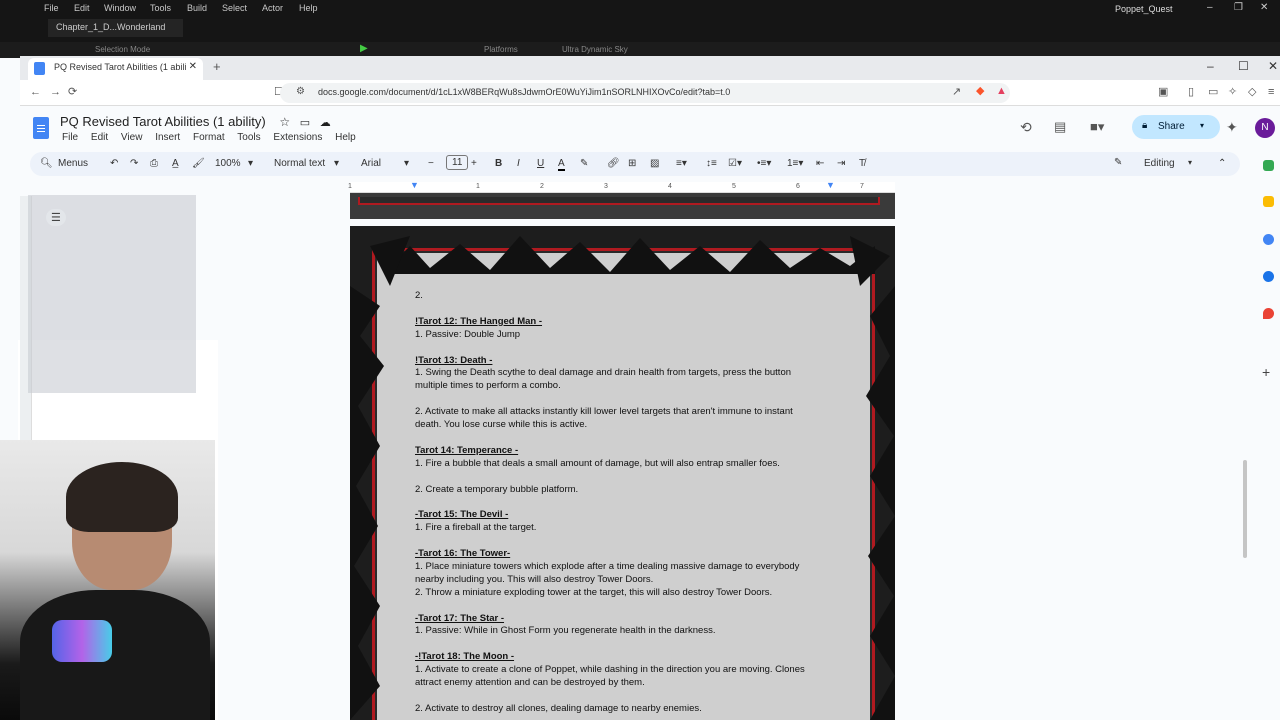 Image resolution: width=1280 pixels, height=720 pixels. I want to click on image-icon: ▨, so click(654, 163).